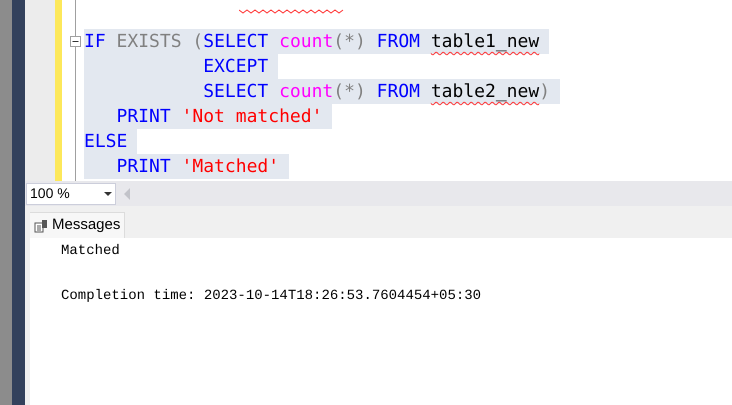 This screenshot has width=732, height=405. What do you see at coordinates (78, 225) in the screenshot?
I see `messages-tab: Messages` at bounding box center [78, 225].